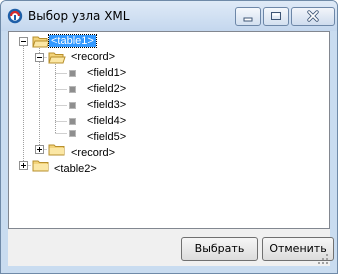 The height and width of the screenshot is (274, 338). I want to click on tree-node-field3: <field3>, so click(106, 105).